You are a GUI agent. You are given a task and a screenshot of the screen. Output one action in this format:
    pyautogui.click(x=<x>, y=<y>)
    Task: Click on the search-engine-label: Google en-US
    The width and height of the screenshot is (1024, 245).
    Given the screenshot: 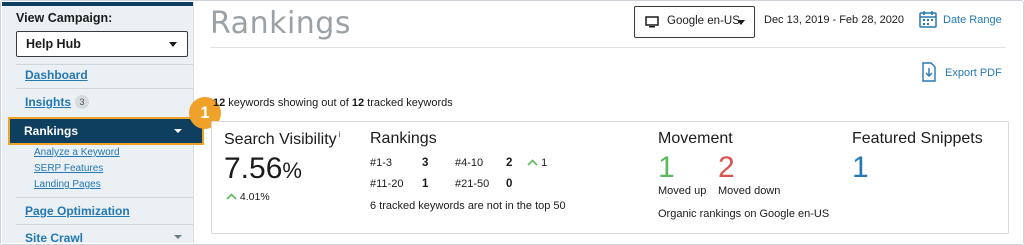 What is the action you would take?
    pyautogui.click(x=703, y=21)
    